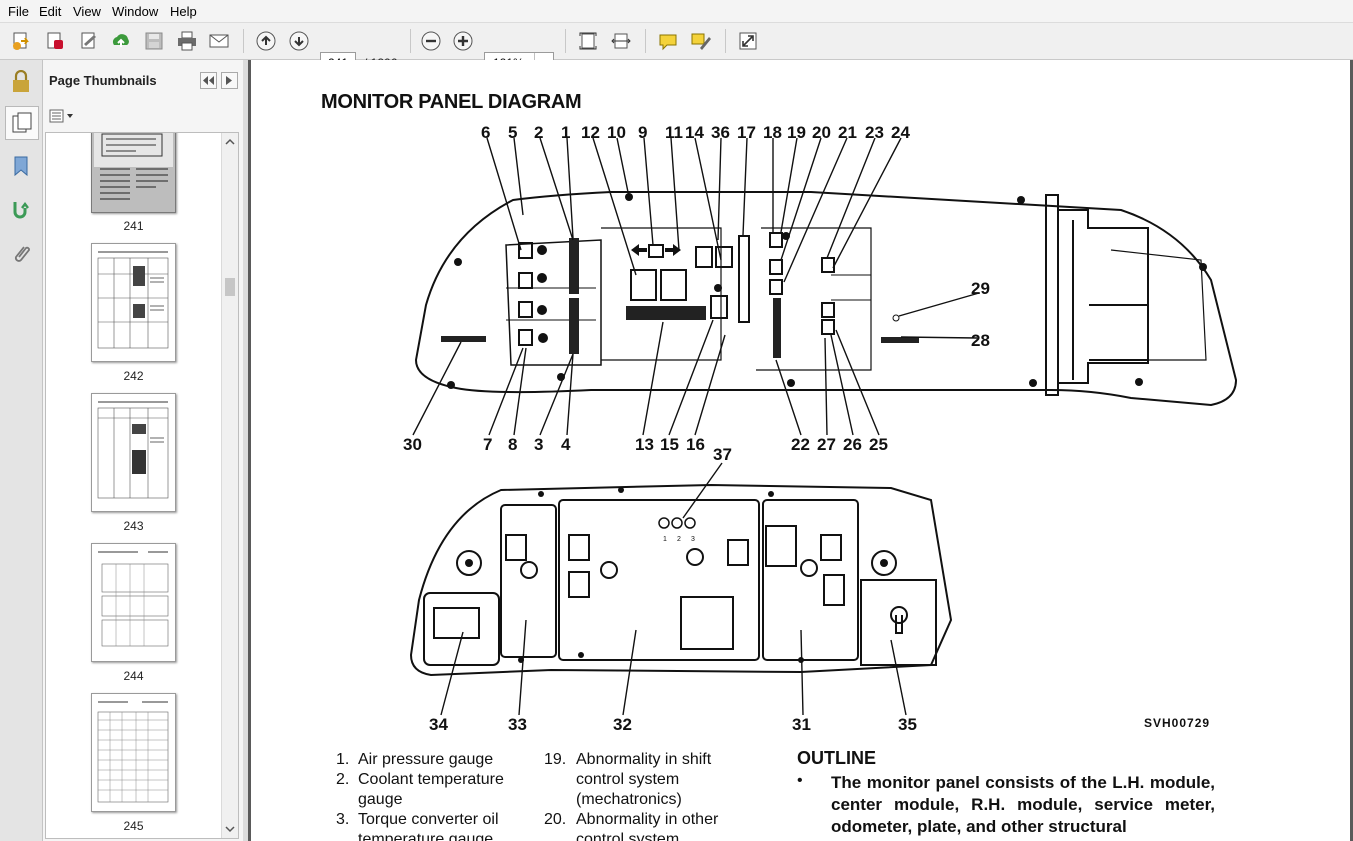 This screenshot has width=1353, height=841. Describe the element at coordinates (21, 450) in the screenshot. I see `navigation-rail` at that location.